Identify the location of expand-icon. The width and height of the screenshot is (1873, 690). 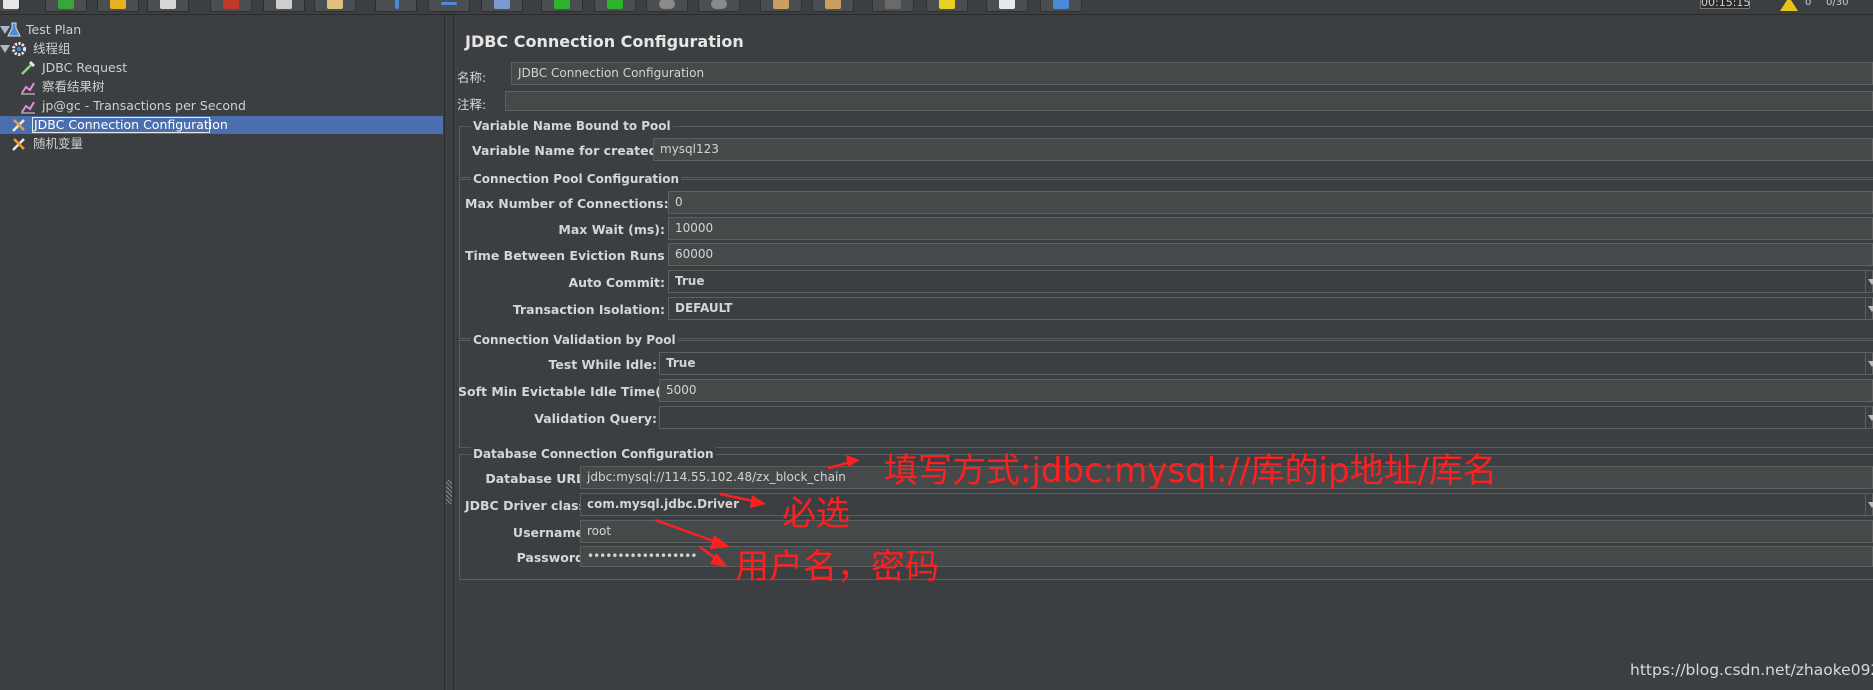
(396, 6).